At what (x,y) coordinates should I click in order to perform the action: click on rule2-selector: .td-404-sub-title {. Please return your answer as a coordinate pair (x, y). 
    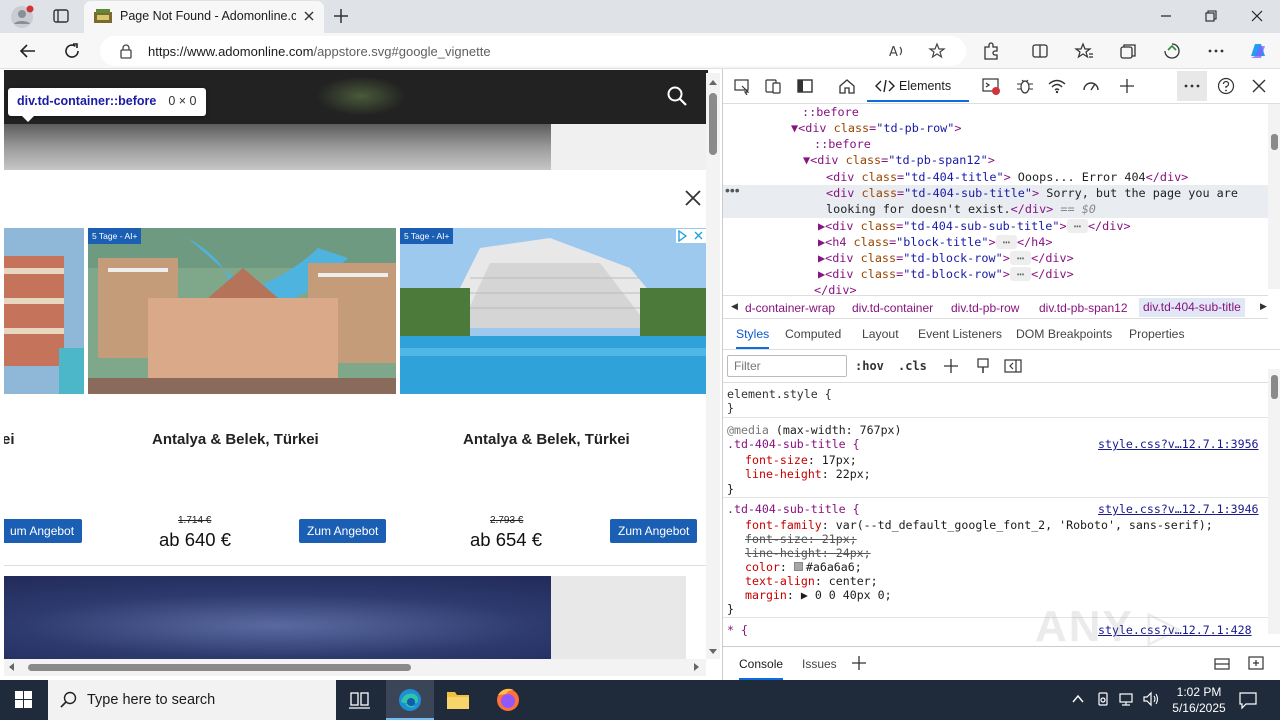
    Looking at the image, I should click on (793, 509).